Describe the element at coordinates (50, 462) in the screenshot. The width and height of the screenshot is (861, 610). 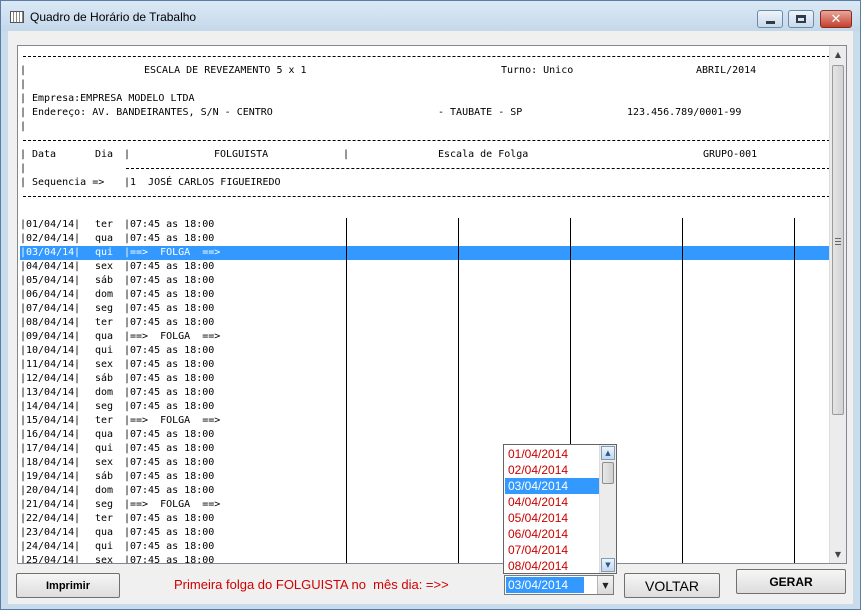
I see `row-date: 18/04/14` at that location.